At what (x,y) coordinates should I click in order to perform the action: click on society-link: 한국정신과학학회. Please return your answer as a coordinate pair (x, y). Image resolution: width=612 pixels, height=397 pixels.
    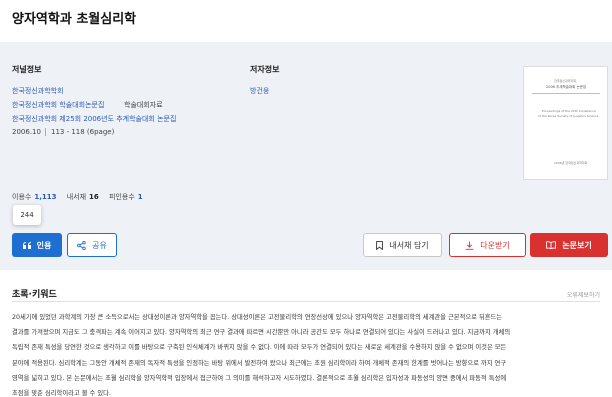
    Looking at the image, I should click on (38, 91).